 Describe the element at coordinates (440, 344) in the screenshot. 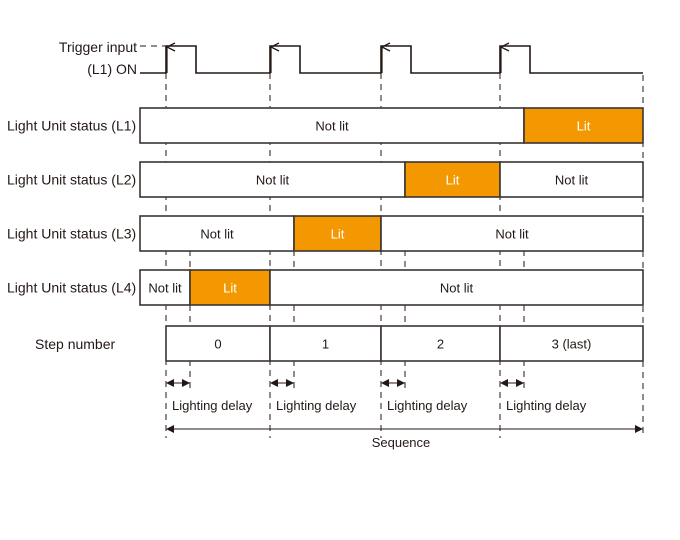

I see `step-cell-label: 2` at that location.